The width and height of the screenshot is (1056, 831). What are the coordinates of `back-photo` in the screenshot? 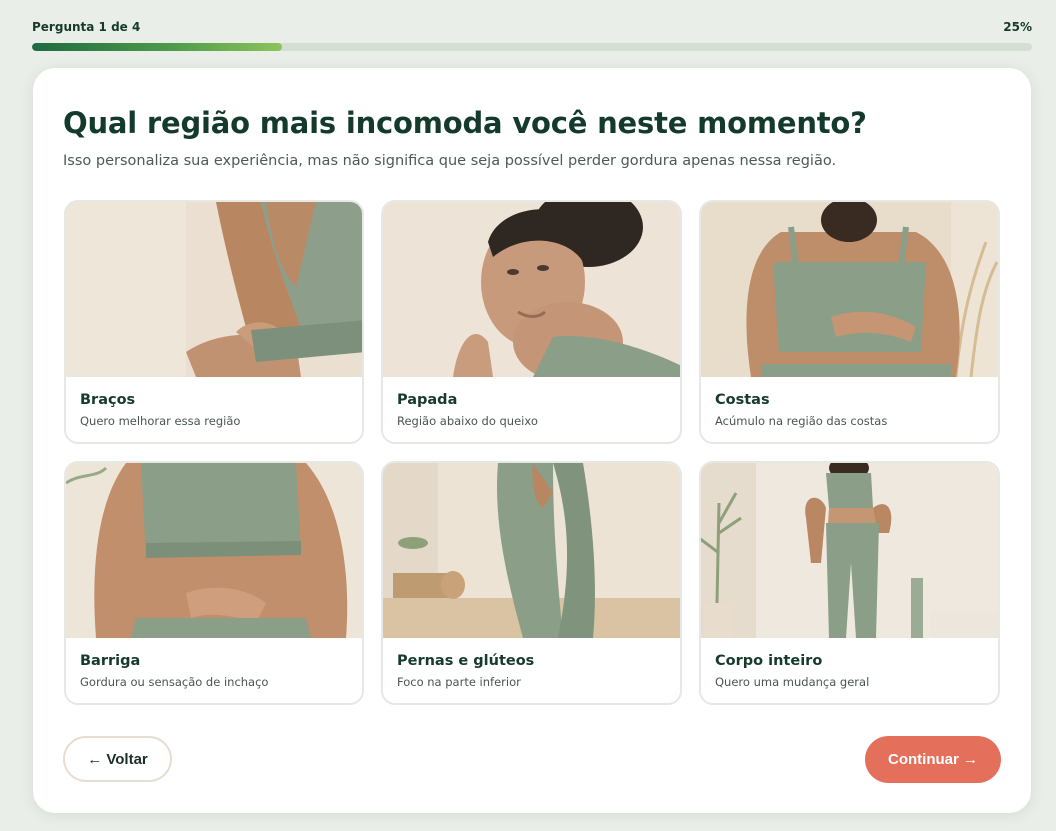 It's located at (849, 289).